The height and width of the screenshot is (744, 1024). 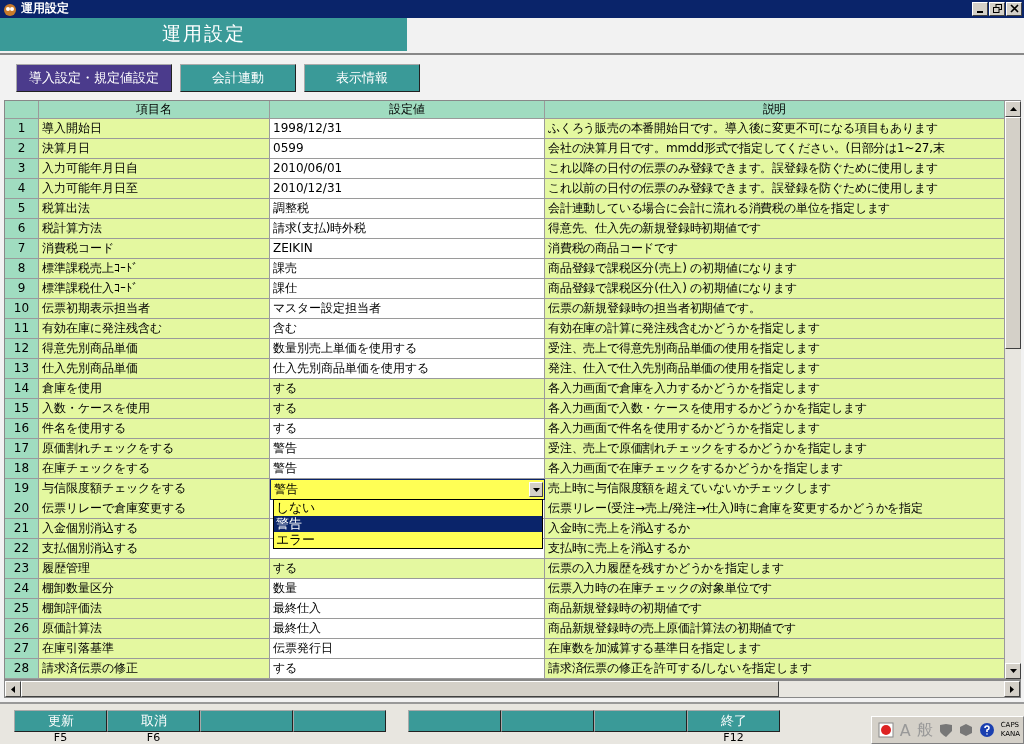 What do you see at coordinates (775, 110) in the screenshot?
I see `column-header: 説明` at bounding box center [775, 110].